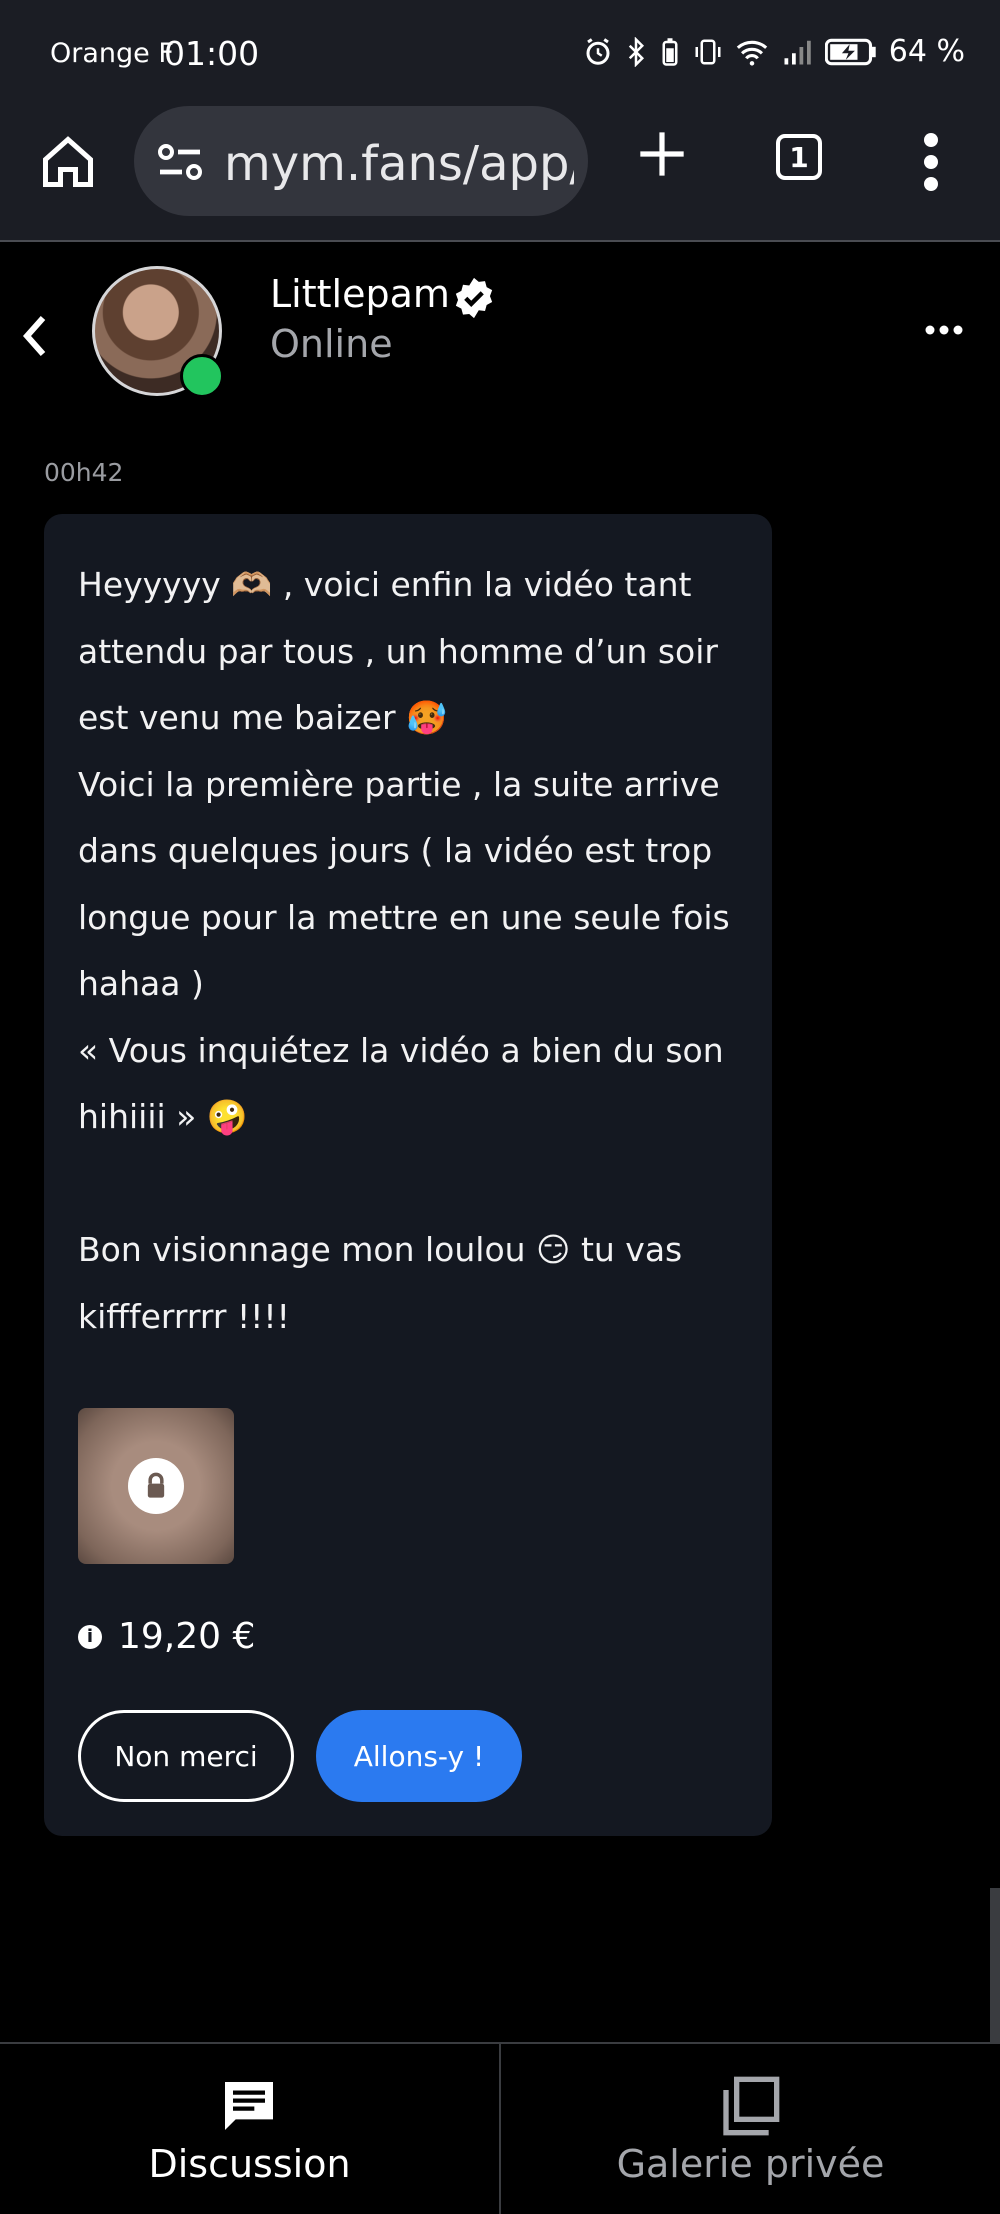  I want to click on signal-icon, so click(797, 52).